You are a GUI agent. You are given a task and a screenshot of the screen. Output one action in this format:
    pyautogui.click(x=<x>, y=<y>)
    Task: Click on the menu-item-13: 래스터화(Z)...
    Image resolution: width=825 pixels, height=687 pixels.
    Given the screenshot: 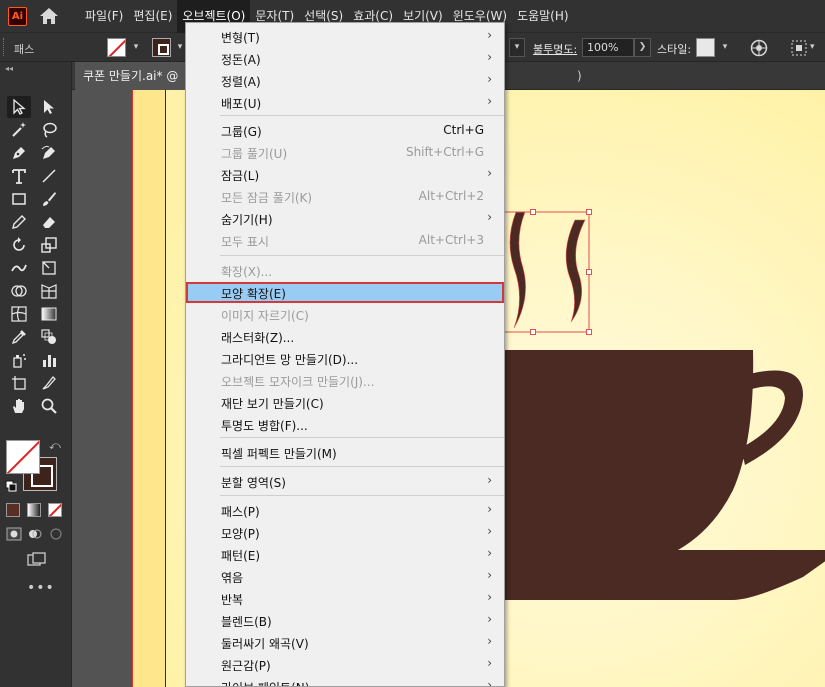 What is the action you would take?
    pyautogui.click(x=345, y=336)
    